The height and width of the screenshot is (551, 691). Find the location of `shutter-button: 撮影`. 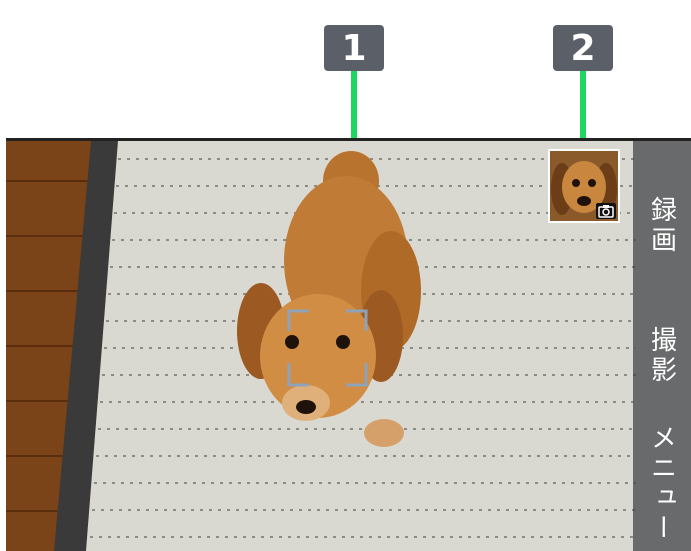

shutter-button: 撮影 is located at coordinates (662, 356).